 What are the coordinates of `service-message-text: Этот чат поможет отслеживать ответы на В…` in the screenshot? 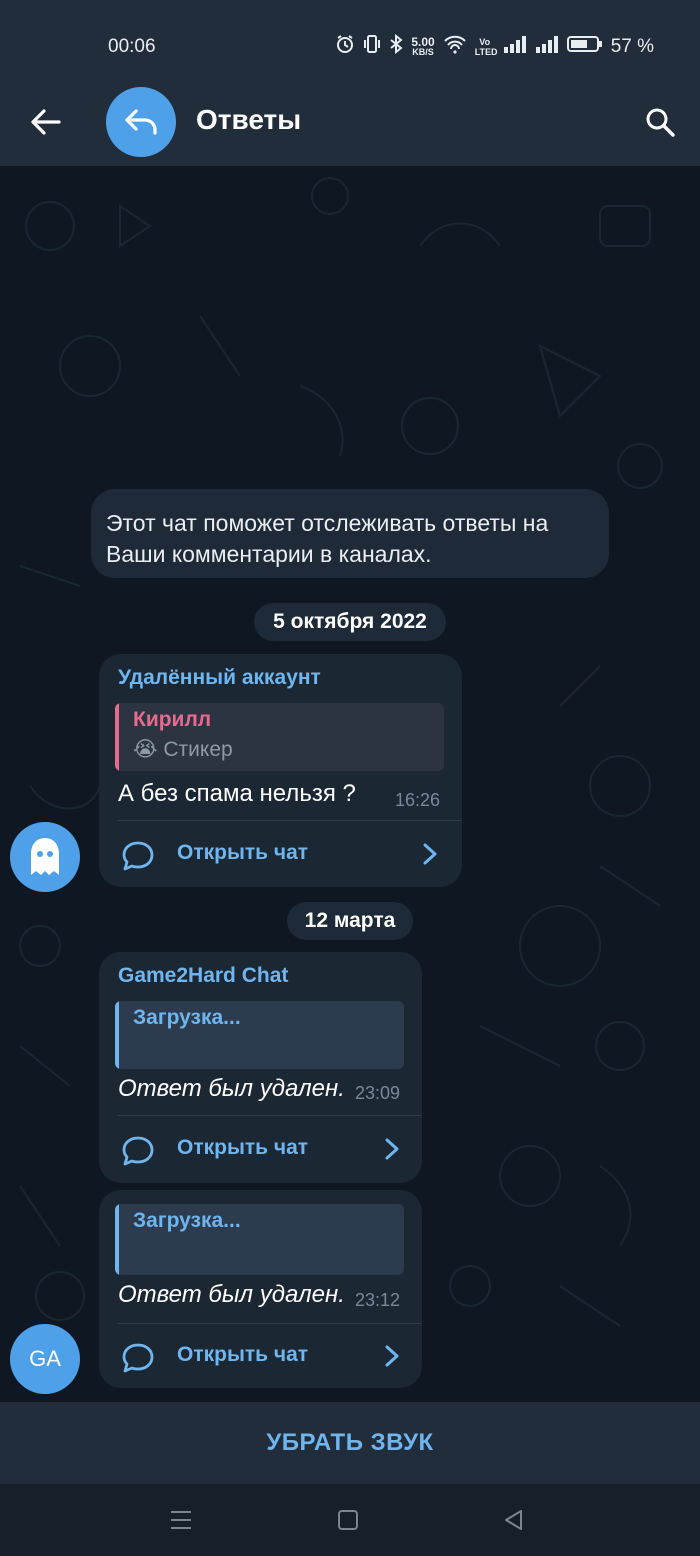 It's located at (327, 538).